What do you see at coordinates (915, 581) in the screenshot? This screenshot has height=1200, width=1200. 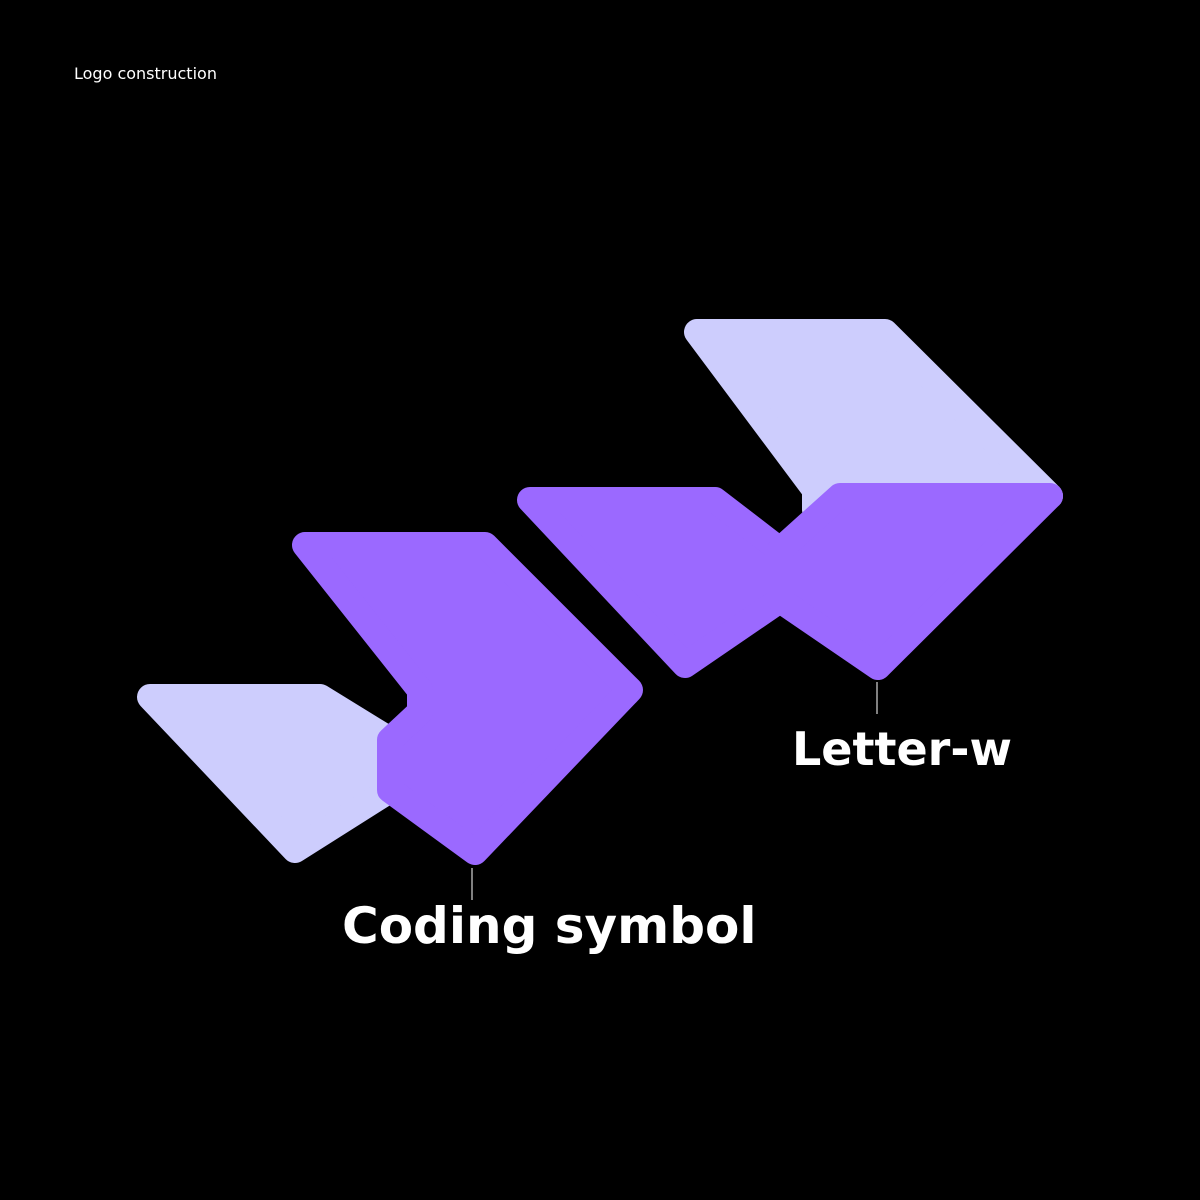 I see `letter-w-violet-right-lobe` at bounding box center [915, 581].